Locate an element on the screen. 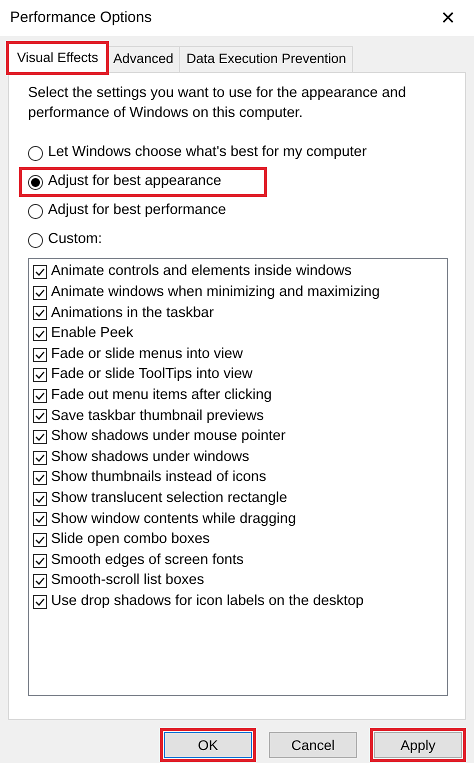 The width and height of the screenshot is (474, 763). effect-checkbox-row: Show thumbnails instead of icons is located at coordinates (149, 478).